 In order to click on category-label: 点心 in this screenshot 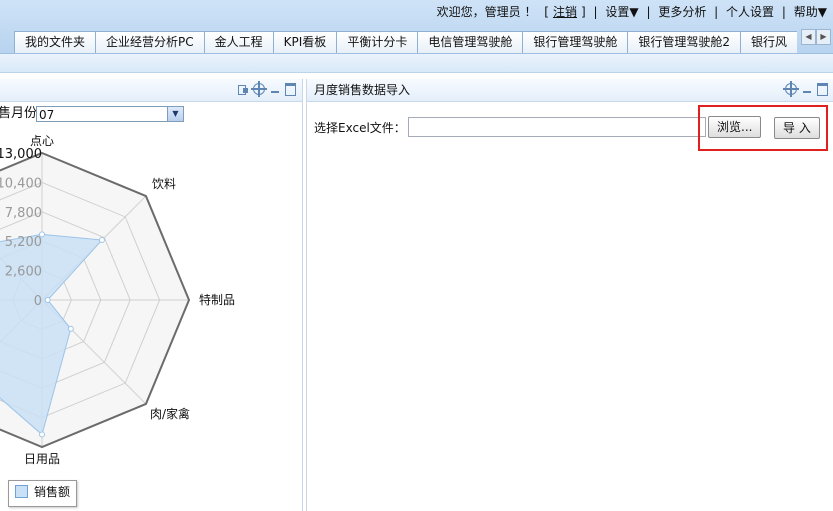, I will do `click(42, 141)`.